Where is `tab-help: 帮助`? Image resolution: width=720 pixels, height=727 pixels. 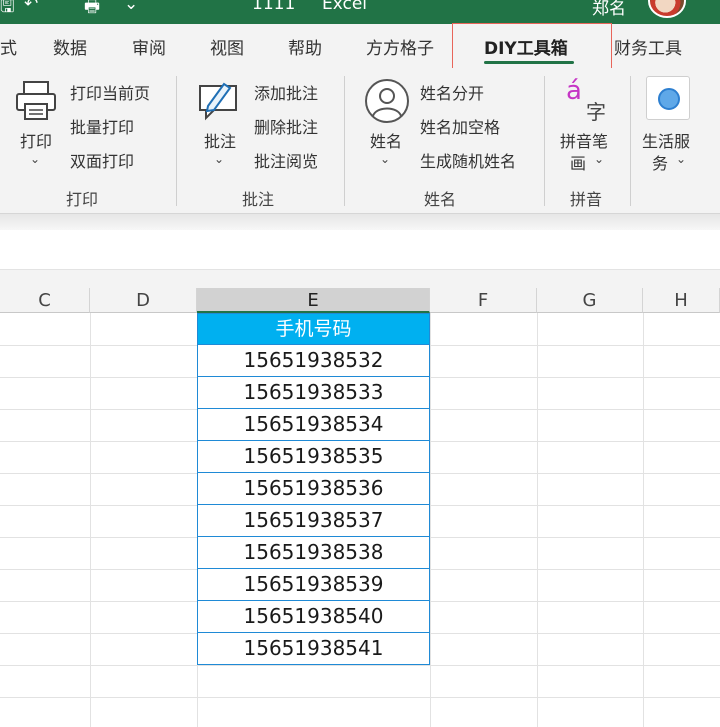
tab-help: 帮助 is located at coordinates (305, 46).